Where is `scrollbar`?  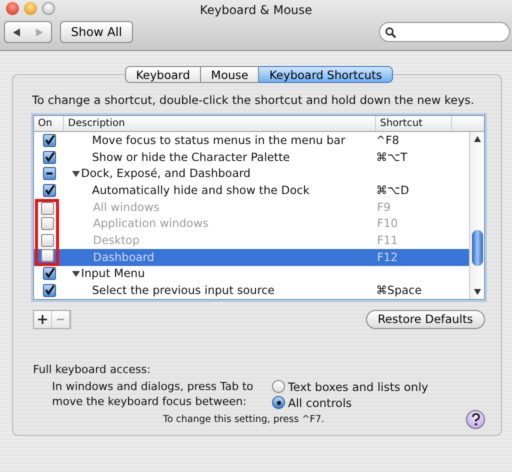 scrollbar is located at coordinates (476, 215).